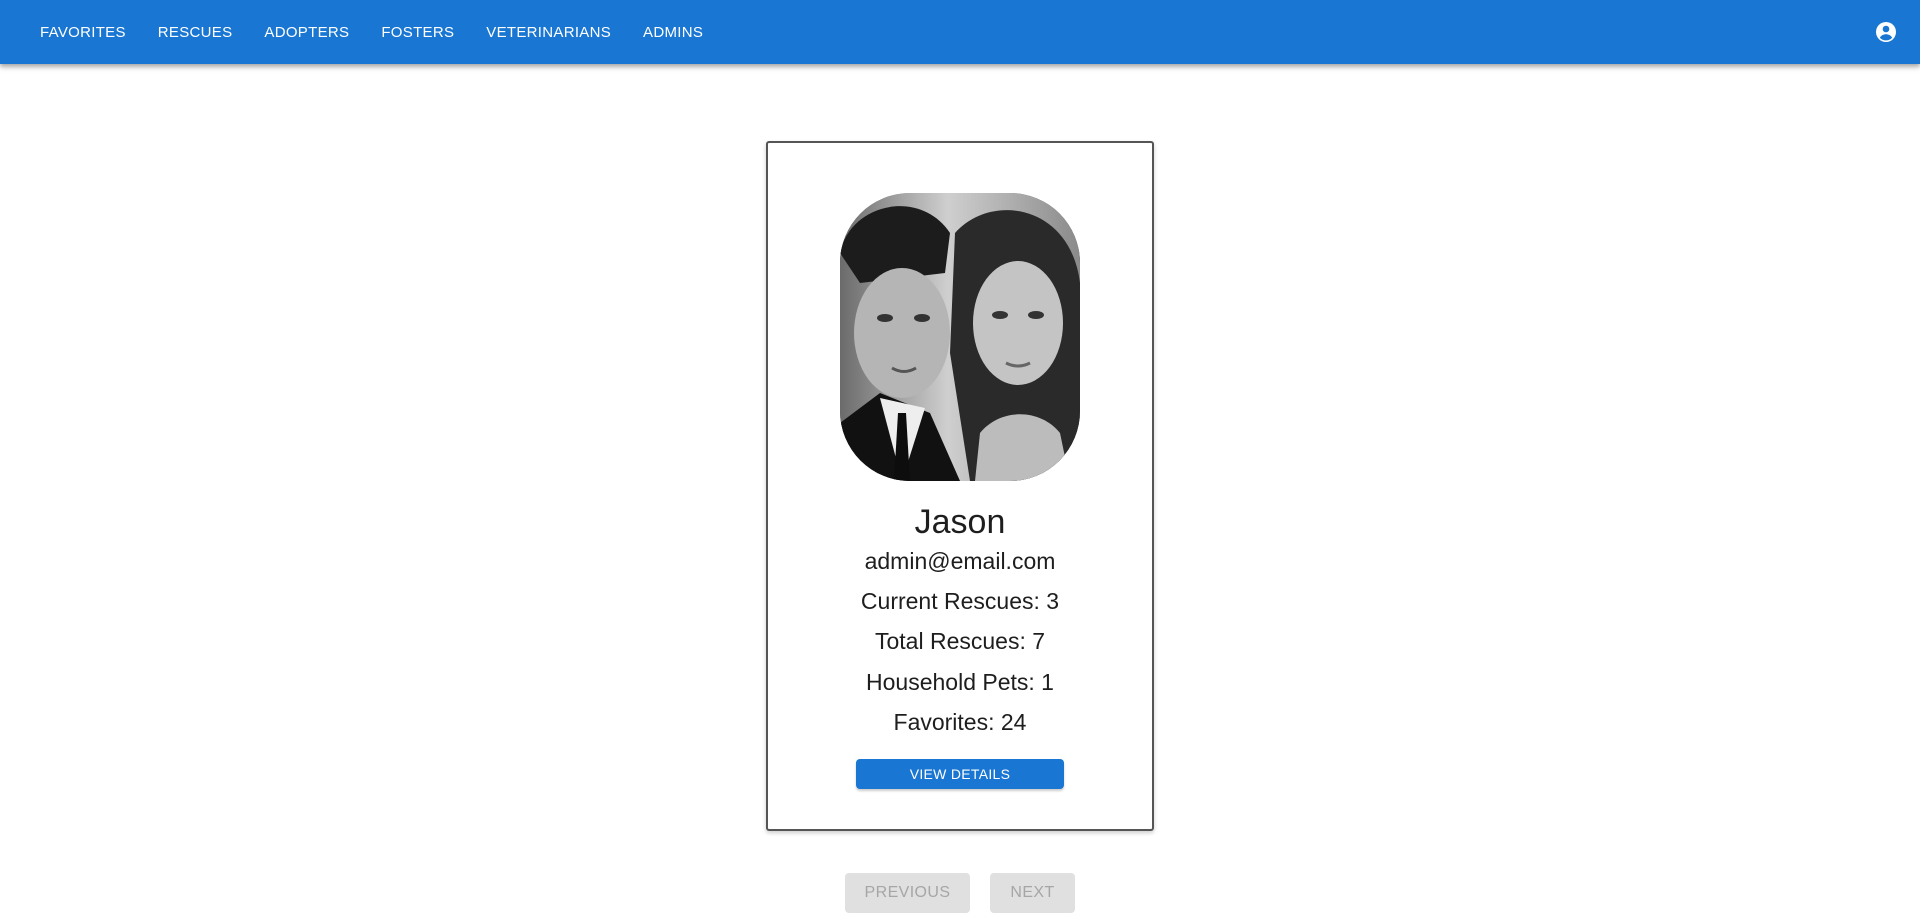 The width and height of the screenshot is (1920, 913). Describe the element at coordinates (907, 893) in the screenshot. I see `previous-button: PREVIOUS` at that location.